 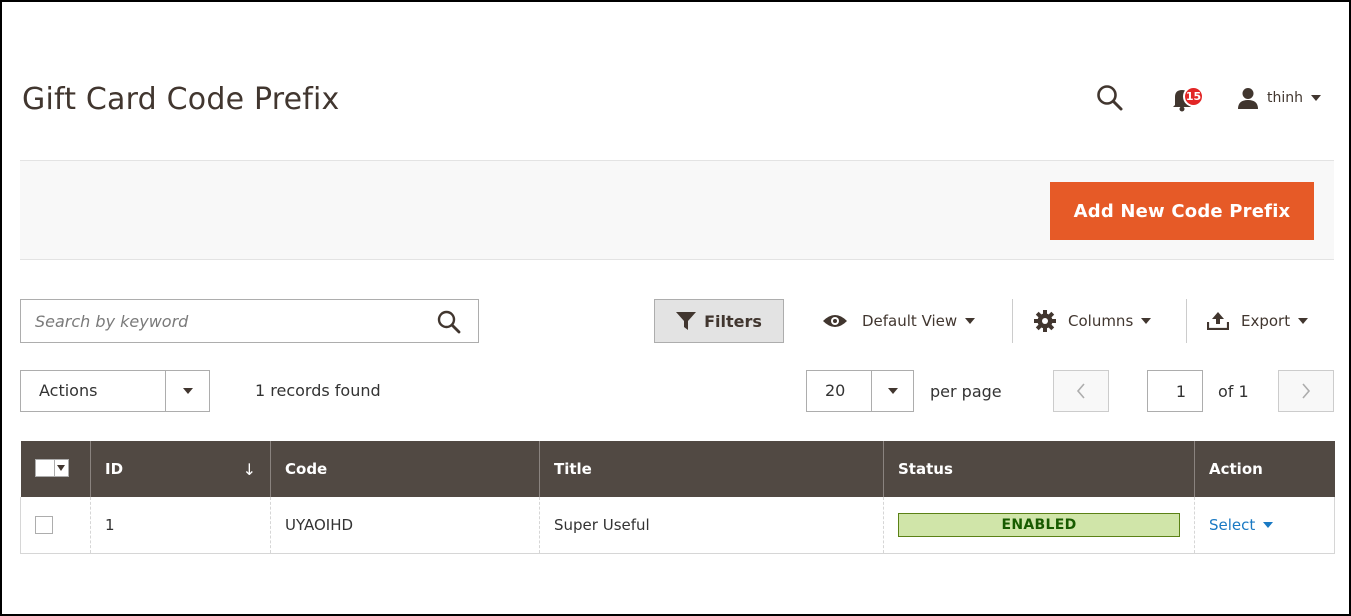 What do you see at coordinates (1266, 321) in the screenshot?
I see `export-label: Export` at bounding box center [1266, 321].